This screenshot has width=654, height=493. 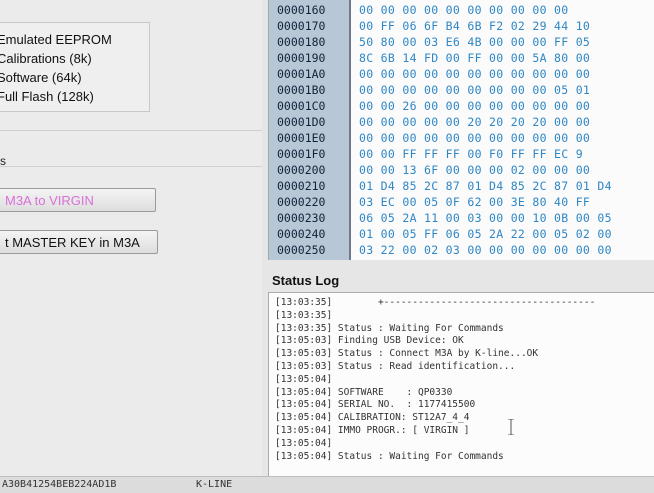 I want to click on hex-bytes: 00 00 13 6F 00 00 00 02 00 00 00, so click(x=474, y=170).